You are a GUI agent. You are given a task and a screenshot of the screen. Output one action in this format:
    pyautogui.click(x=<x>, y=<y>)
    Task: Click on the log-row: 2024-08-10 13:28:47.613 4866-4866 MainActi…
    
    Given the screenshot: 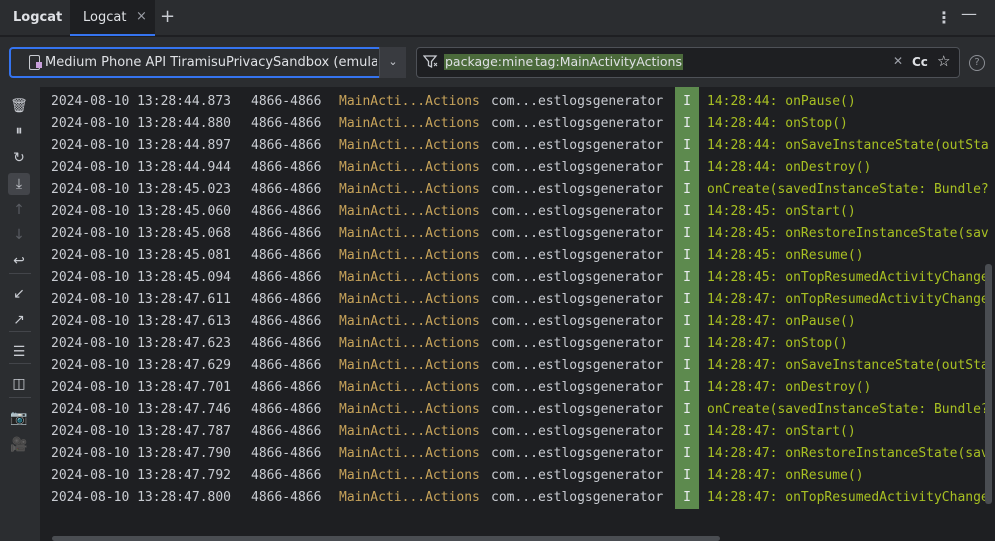 What is the action you would take?
    pyautogui.click(x=517, y=322)
    